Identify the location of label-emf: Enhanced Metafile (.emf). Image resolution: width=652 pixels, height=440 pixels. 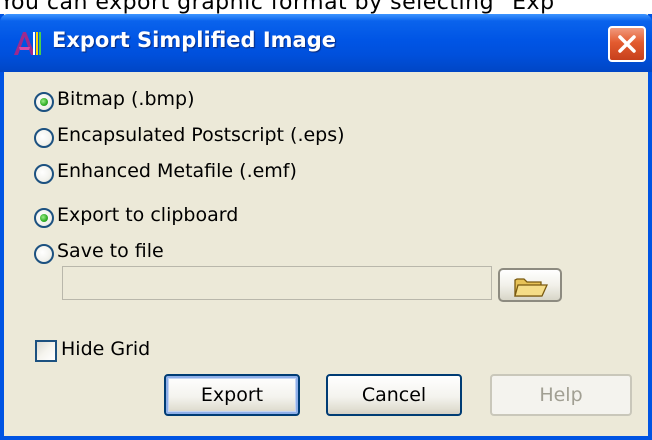
(177, 171).